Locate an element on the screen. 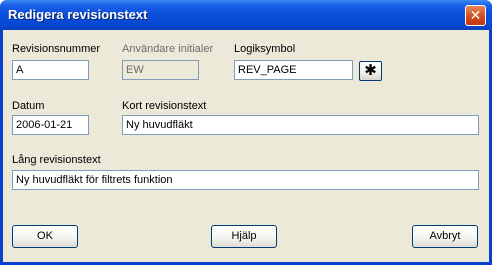  close-icon: ✕ is located at coordinates (475, 15).